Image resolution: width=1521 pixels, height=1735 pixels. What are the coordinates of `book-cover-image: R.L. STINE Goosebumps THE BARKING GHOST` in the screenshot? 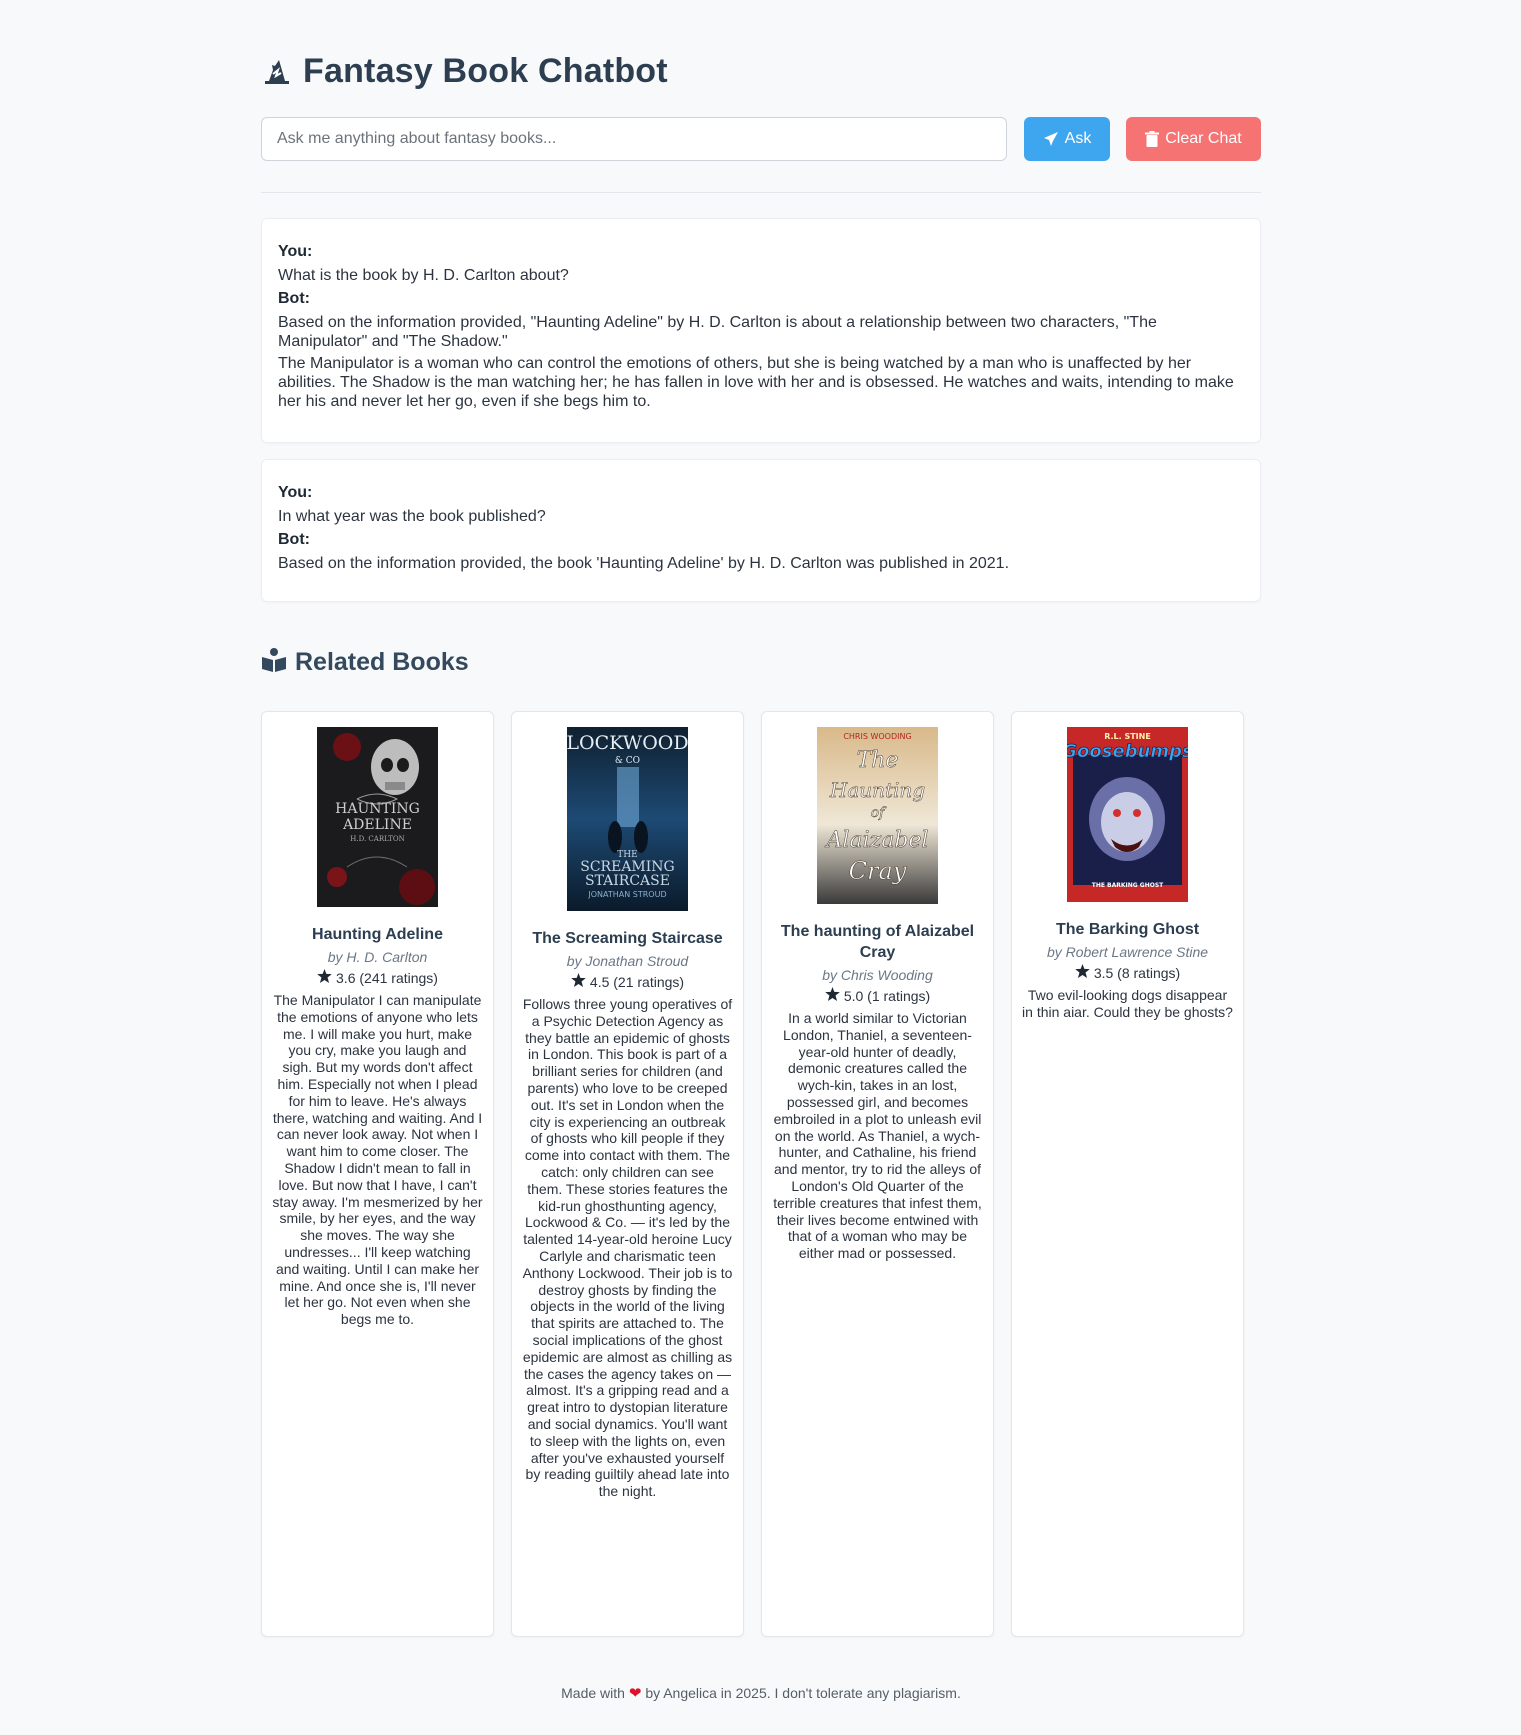 It's located at (1127, 814).